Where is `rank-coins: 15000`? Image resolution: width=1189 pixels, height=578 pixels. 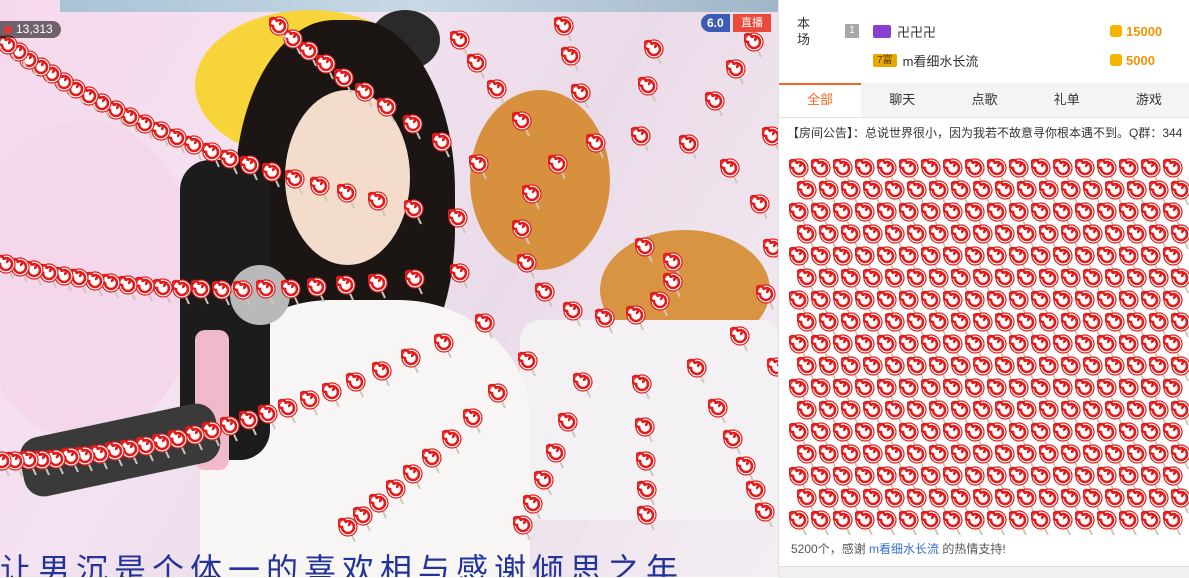
rank-coins: 15000 is located at coordinates (1149, 31).